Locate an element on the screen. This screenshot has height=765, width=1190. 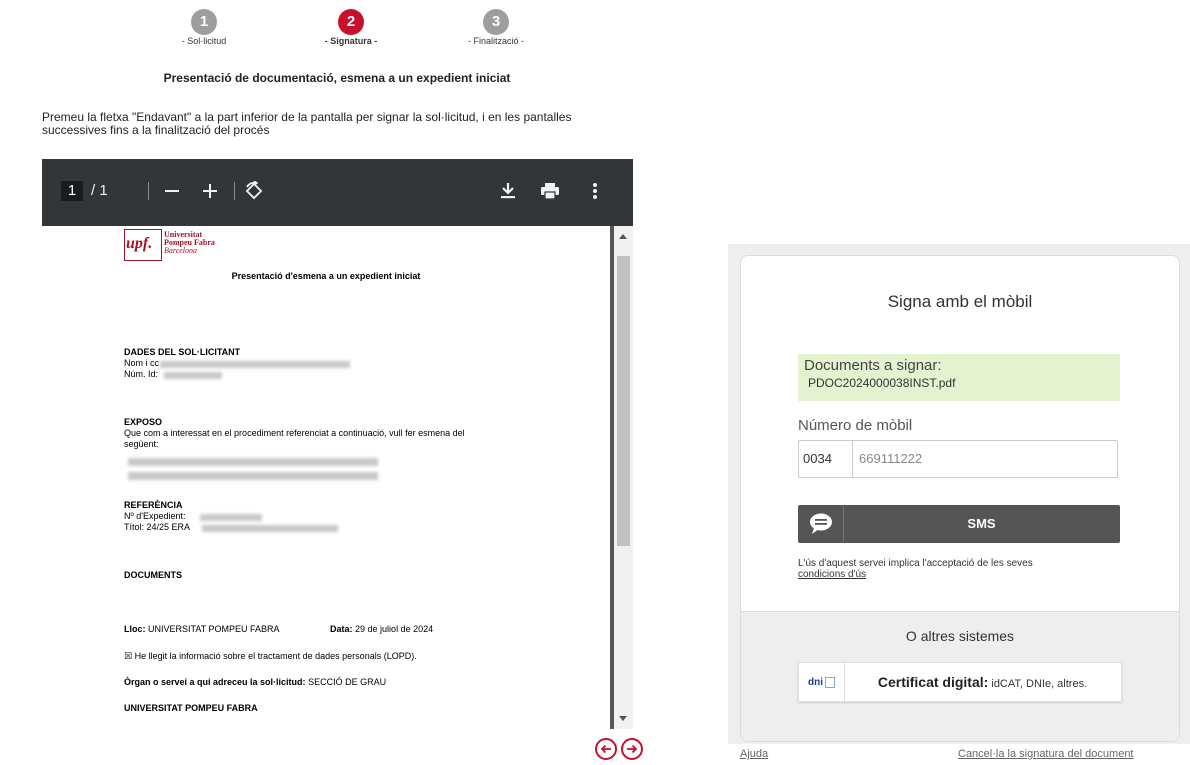
download-icon is located at coordinates (508, 191).